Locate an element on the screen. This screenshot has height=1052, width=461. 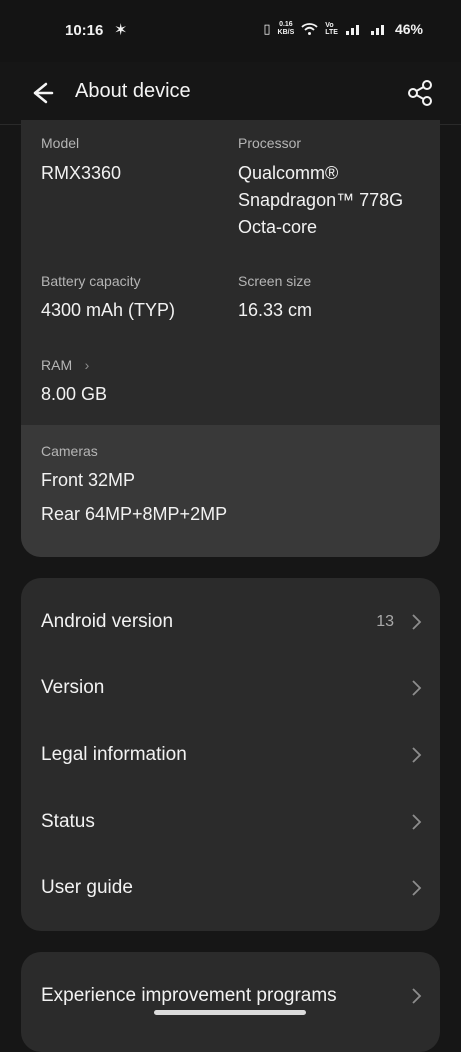
legal-information-label: Legal information is located at coordinates (114, 754).